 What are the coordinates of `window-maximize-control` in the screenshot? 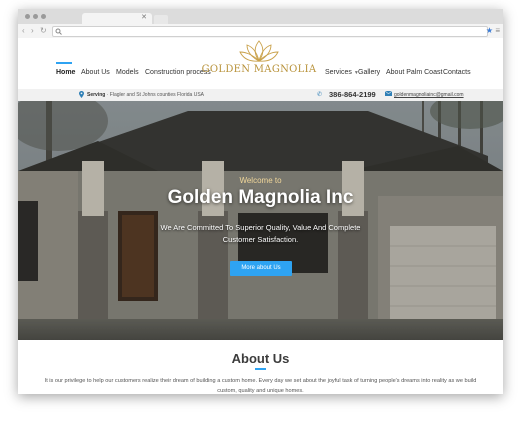 It's located at (43, 16).